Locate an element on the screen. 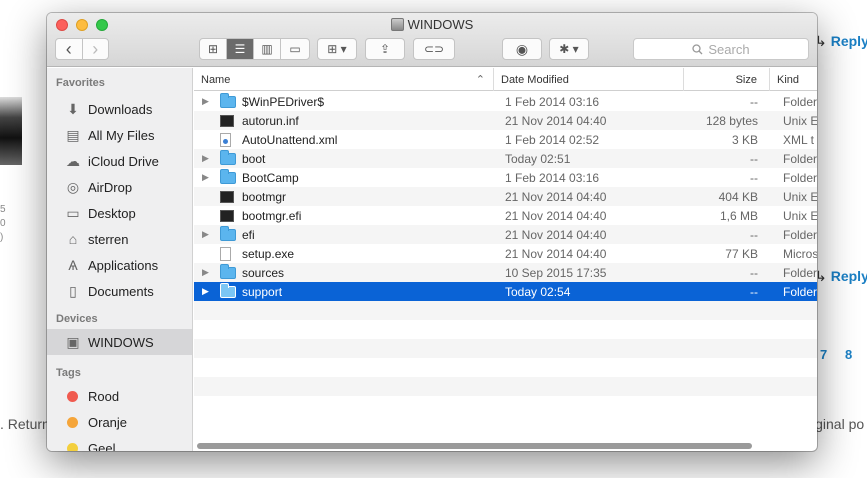  sidebar-item-sterren: ⌂ sterren is located at coordinates (119, 239).